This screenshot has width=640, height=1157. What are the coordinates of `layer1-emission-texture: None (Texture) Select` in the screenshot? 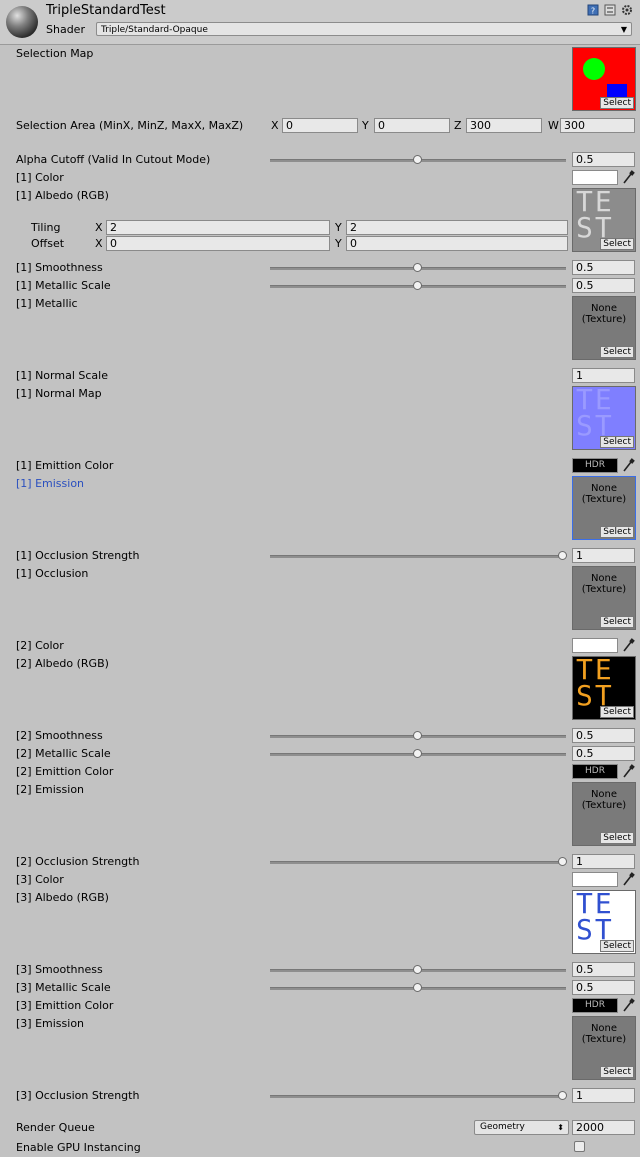 It's located at (604, 508).